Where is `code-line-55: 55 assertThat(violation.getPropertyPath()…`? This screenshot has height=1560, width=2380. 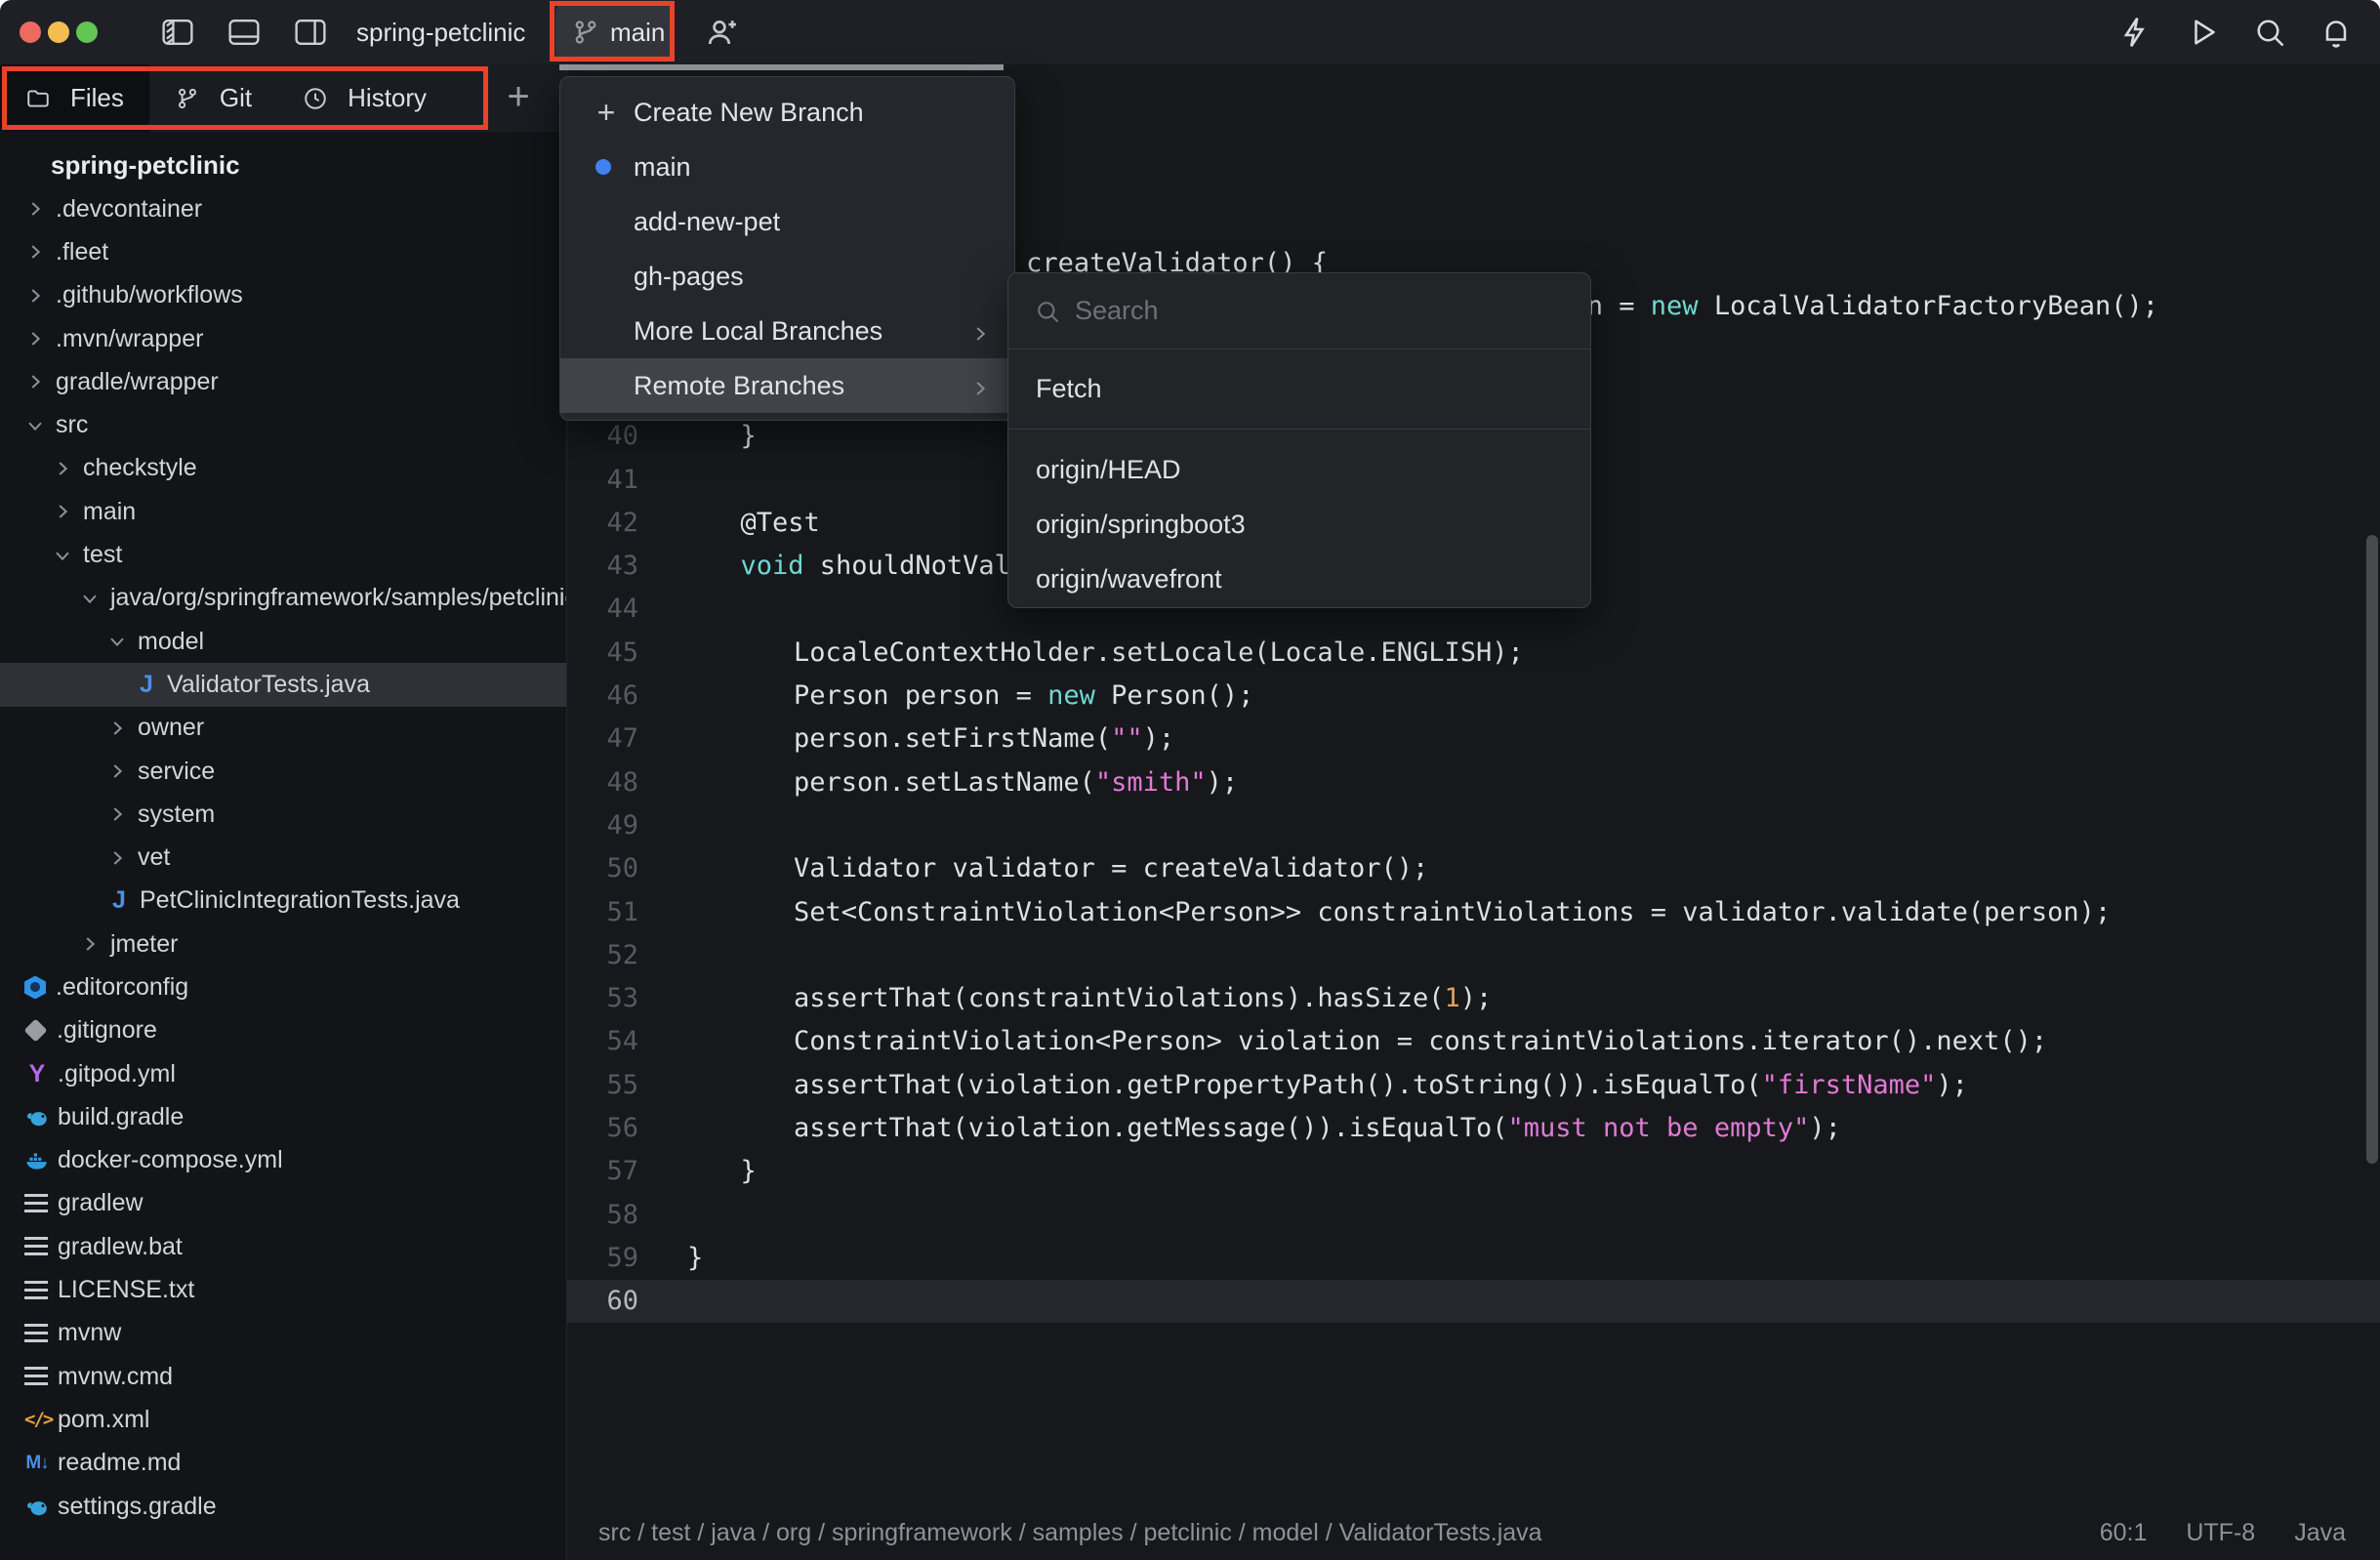
code-line-55: 55 assertThat(violation.getPropertyPath()… is located at coordinates (1473, 1085).